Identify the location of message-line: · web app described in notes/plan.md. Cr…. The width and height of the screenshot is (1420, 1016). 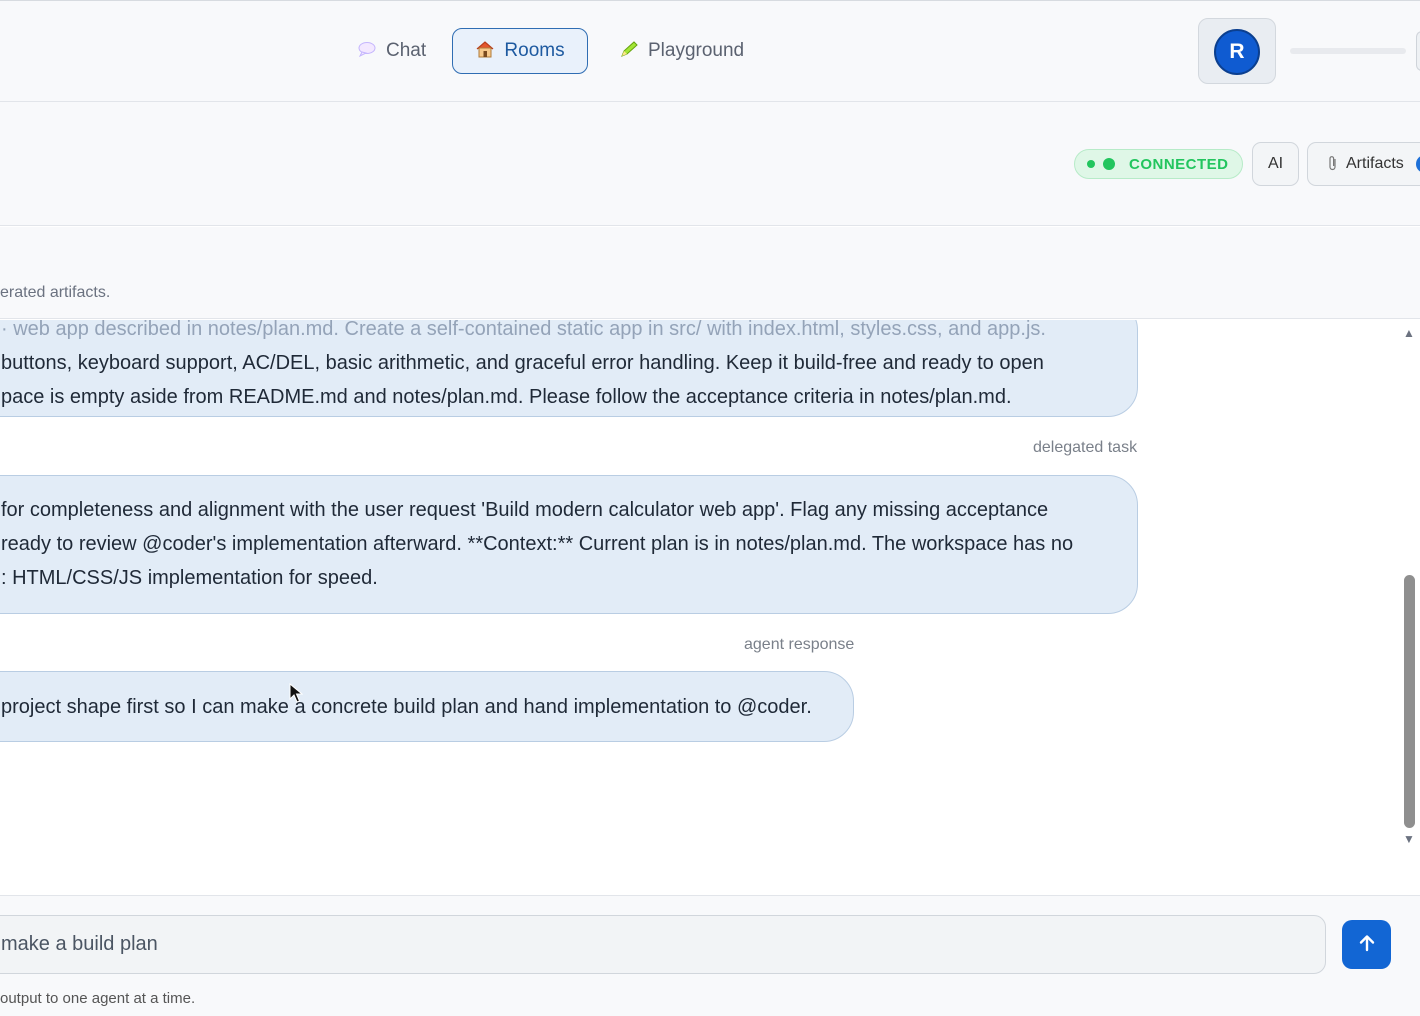
(523, 330).